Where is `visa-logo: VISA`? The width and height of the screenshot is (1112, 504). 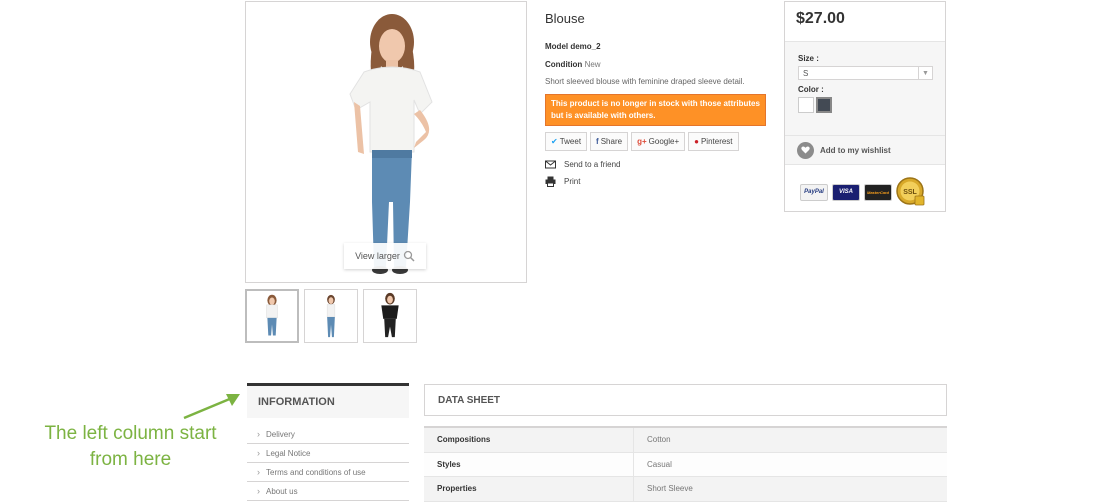
visa-logo: VISA is located at coordinates (846, 192).